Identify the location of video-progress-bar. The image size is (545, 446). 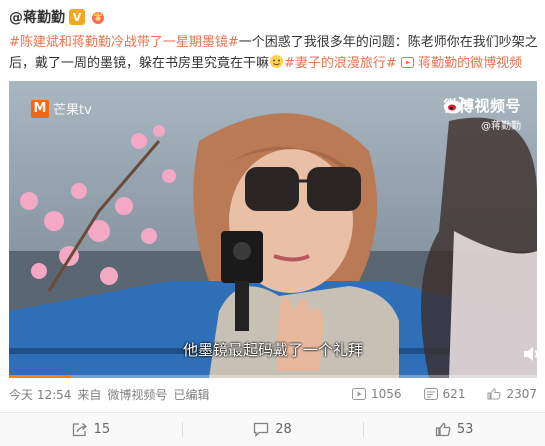
(273, 376).